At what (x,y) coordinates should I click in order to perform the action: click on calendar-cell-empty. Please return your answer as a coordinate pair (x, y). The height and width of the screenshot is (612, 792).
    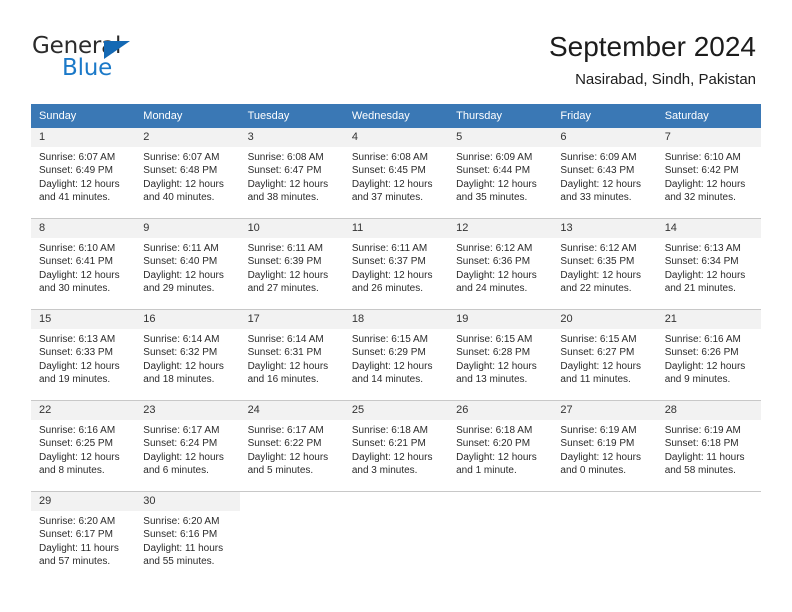
    Looking at the image, I should click on (708, 536).